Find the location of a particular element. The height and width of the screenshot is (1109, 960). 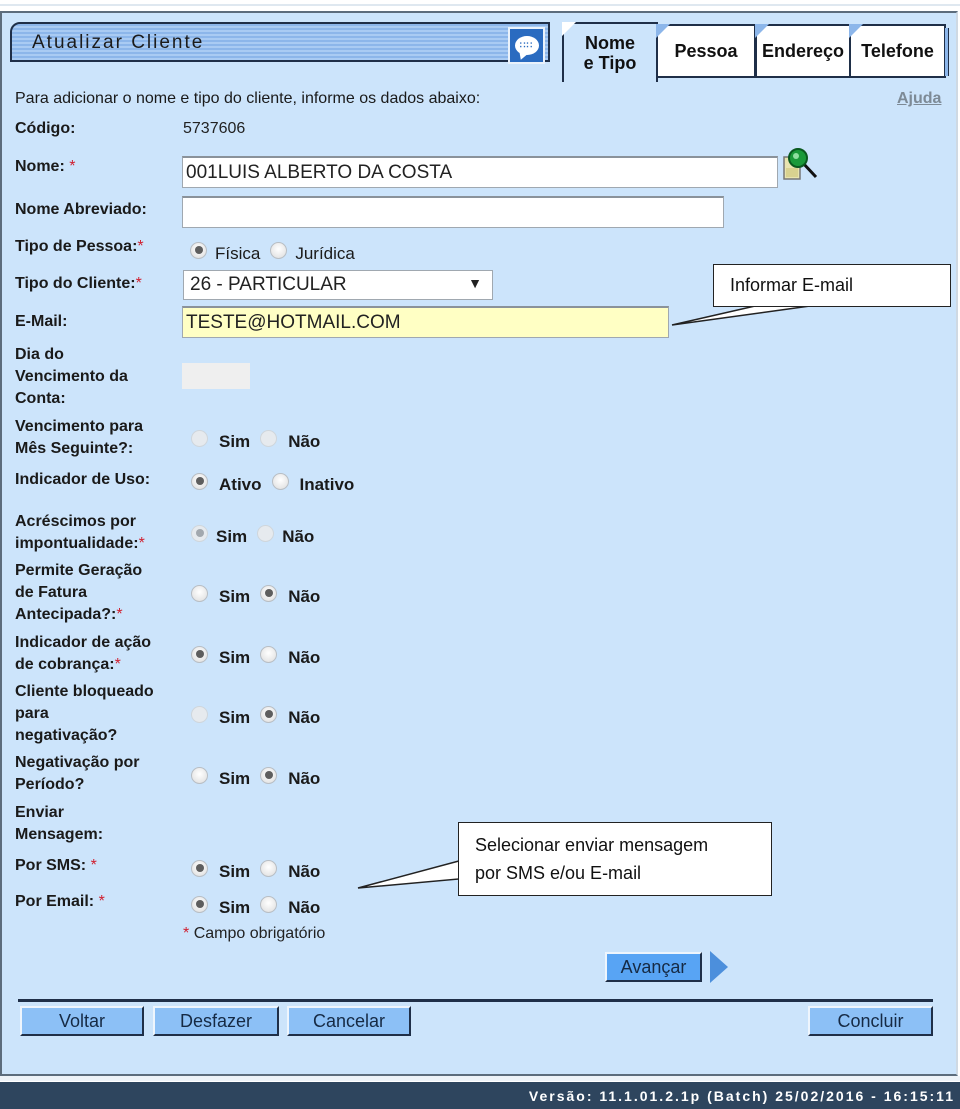

nome-abreviado-input is located at coordinates (453, 212).